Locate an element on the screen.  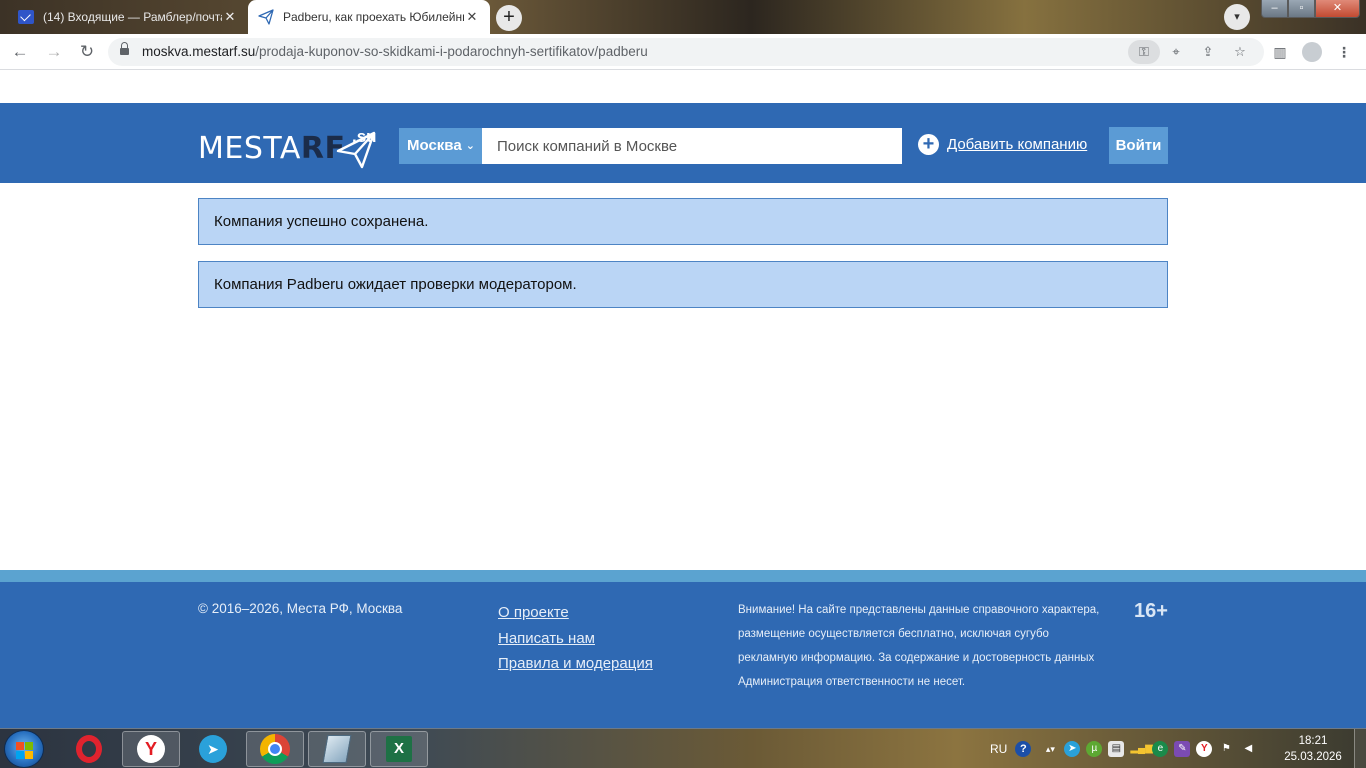
kebab-menu-icon: ⋮ is located at coordinates (1344, 52).